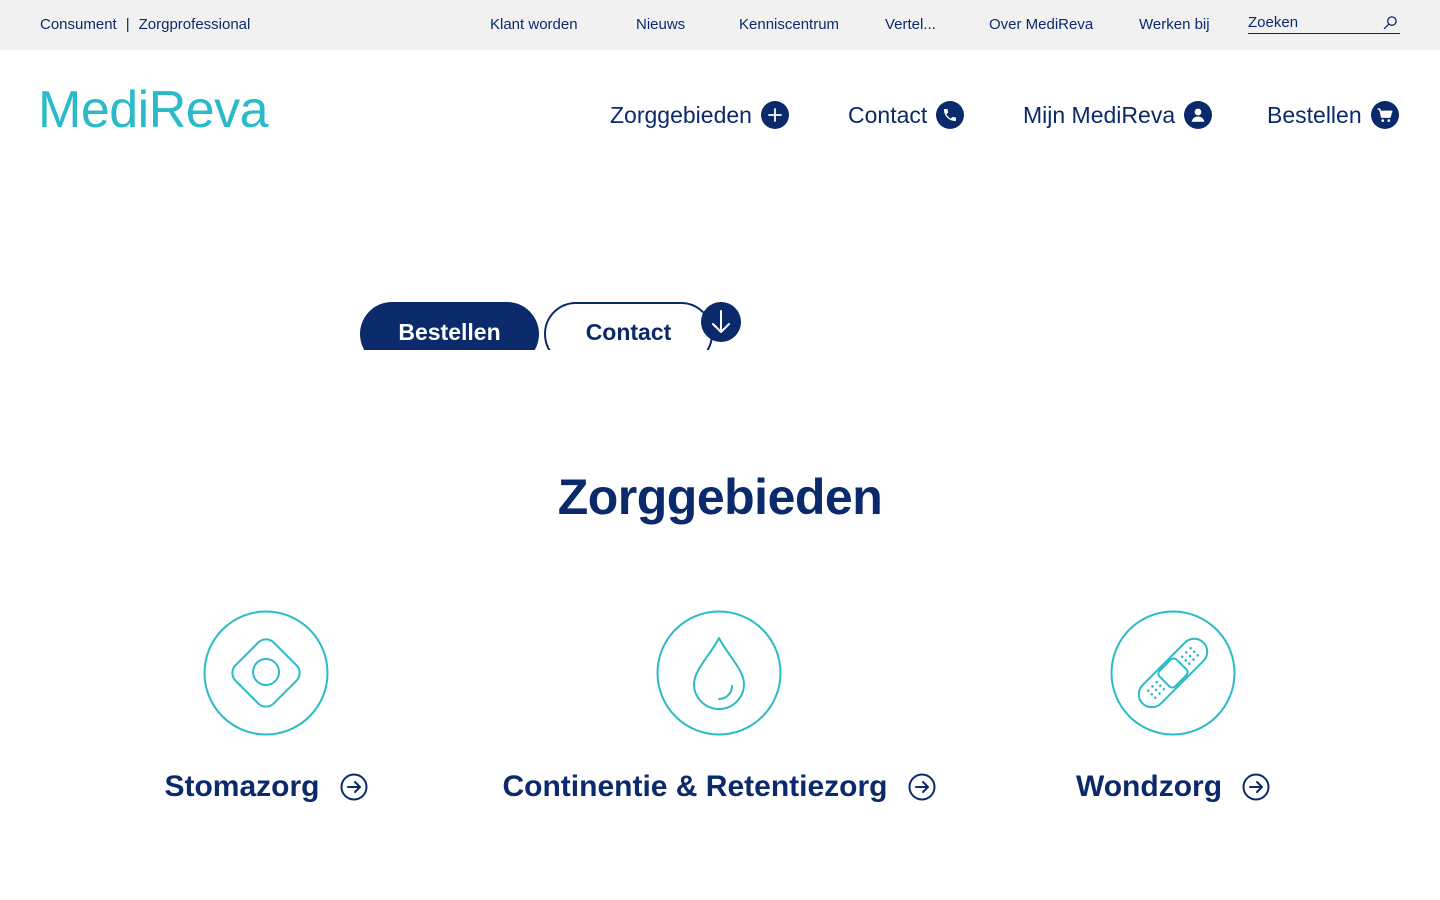  I want to click on care-card-wondzorg: Wondzorg, so click(1173, 715).